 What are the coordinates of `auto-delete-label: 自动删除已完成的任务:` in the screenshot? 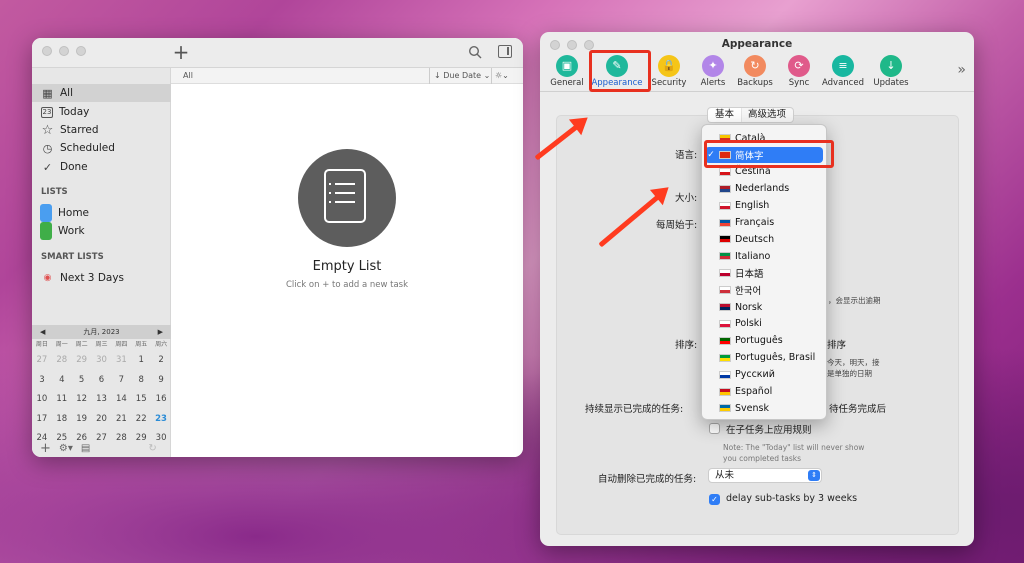 It's located at (647, 479).